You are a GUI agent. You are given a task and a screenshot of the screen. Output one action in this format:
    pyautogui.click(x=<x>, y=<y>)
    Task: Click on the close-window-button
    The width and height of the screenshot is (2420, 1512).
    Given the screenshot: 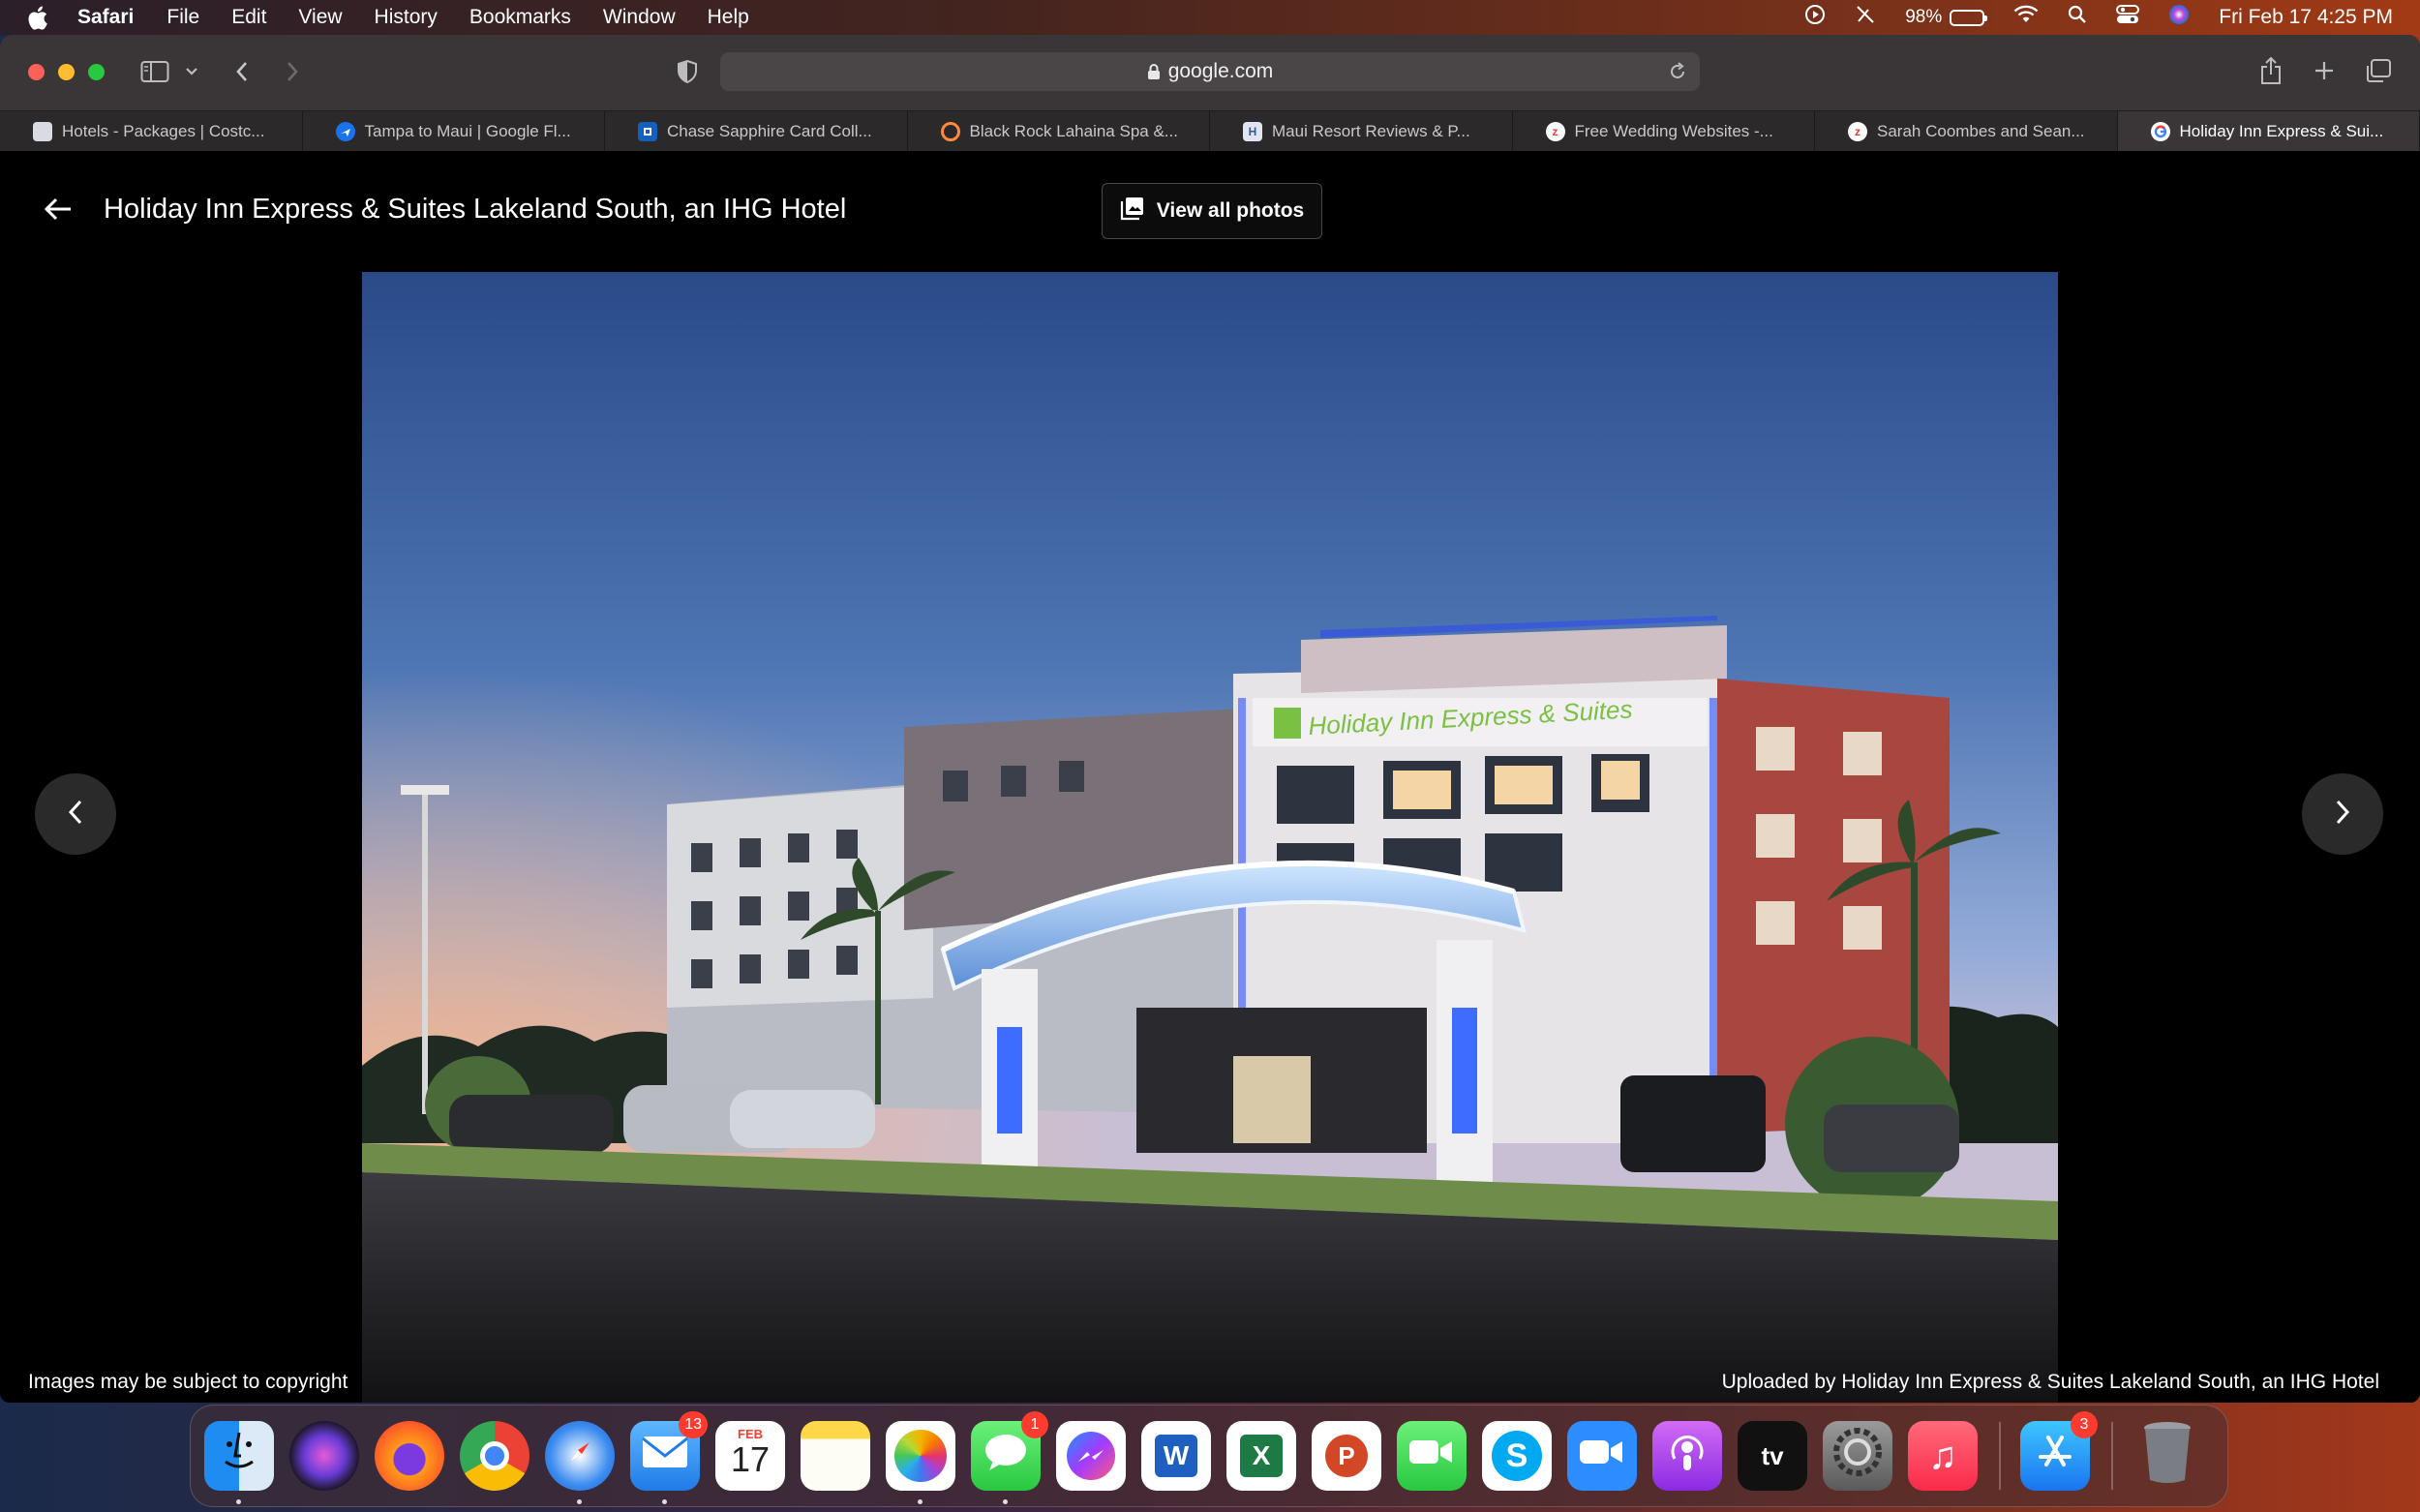 What is the action you would take?
    pyautogui.click(x=36, y=72)
    